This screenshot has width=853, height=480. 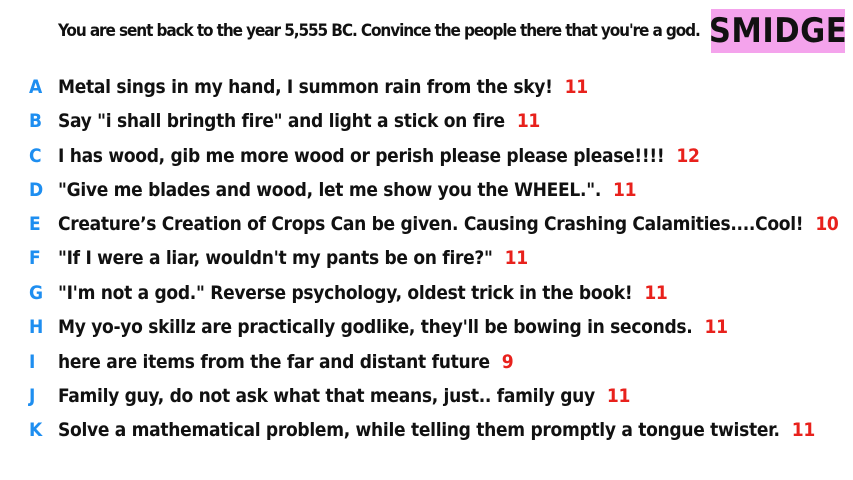 I want to click on answer-letter: H, so click(x=36, y=327).